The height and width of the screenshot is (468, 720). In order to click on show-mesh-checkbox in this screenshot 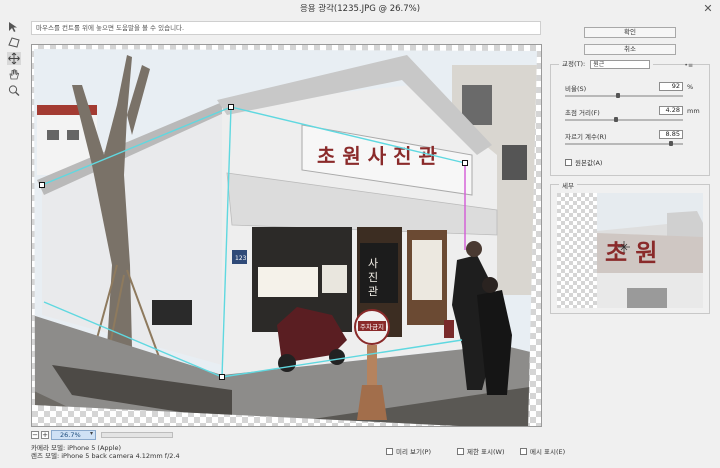, I will do `click(523, 451)`.